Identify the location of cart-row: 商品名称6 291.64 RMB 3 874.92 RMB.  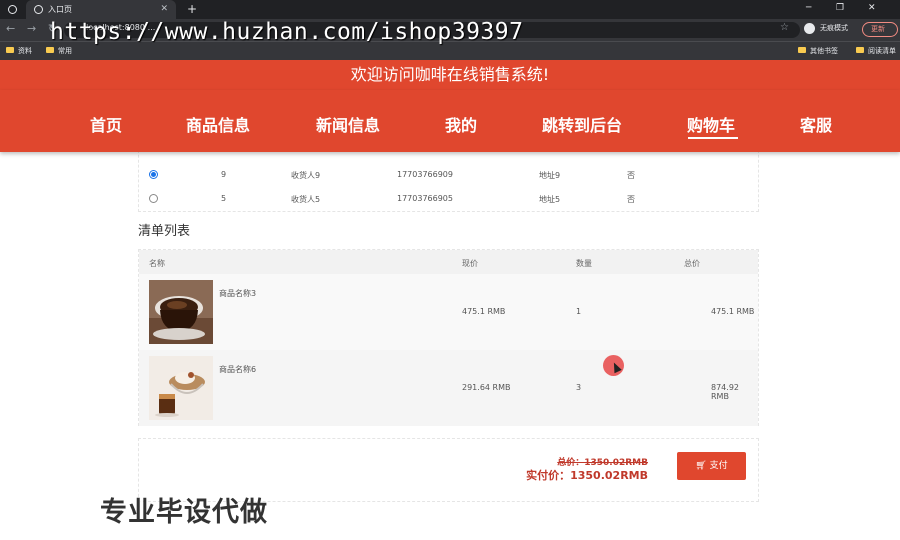
(448, 388).